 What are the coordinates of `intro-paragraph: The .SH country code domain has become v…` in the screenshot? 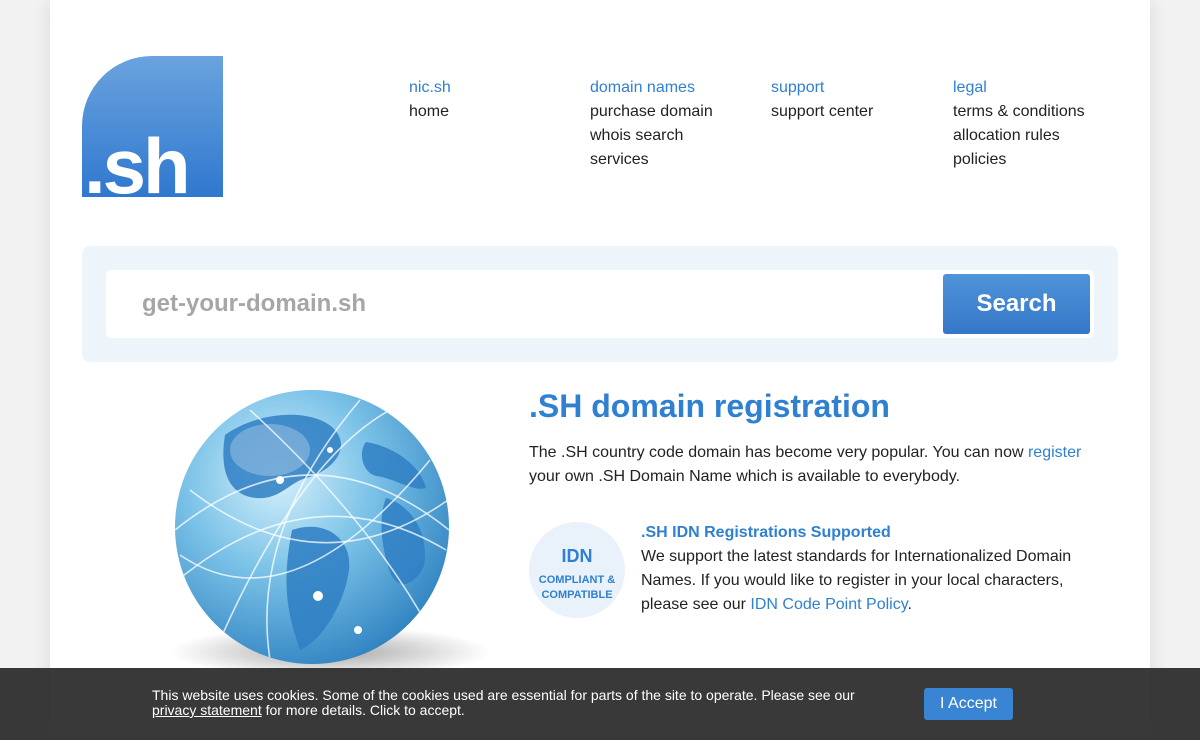 It's located at (814, 465).